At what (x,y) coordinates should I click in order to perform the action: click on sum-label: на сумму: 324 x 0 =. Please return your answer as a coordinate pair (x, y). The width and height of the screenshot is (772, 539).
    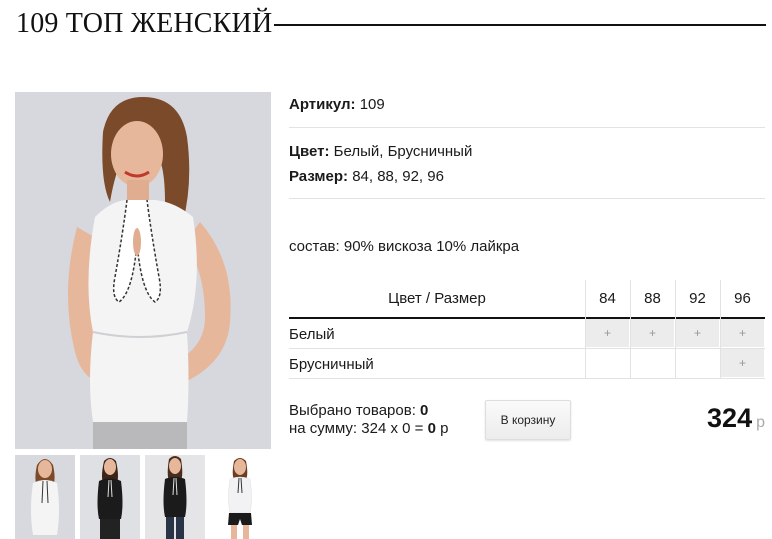
    Looking at the image, I should click on (356, 428).